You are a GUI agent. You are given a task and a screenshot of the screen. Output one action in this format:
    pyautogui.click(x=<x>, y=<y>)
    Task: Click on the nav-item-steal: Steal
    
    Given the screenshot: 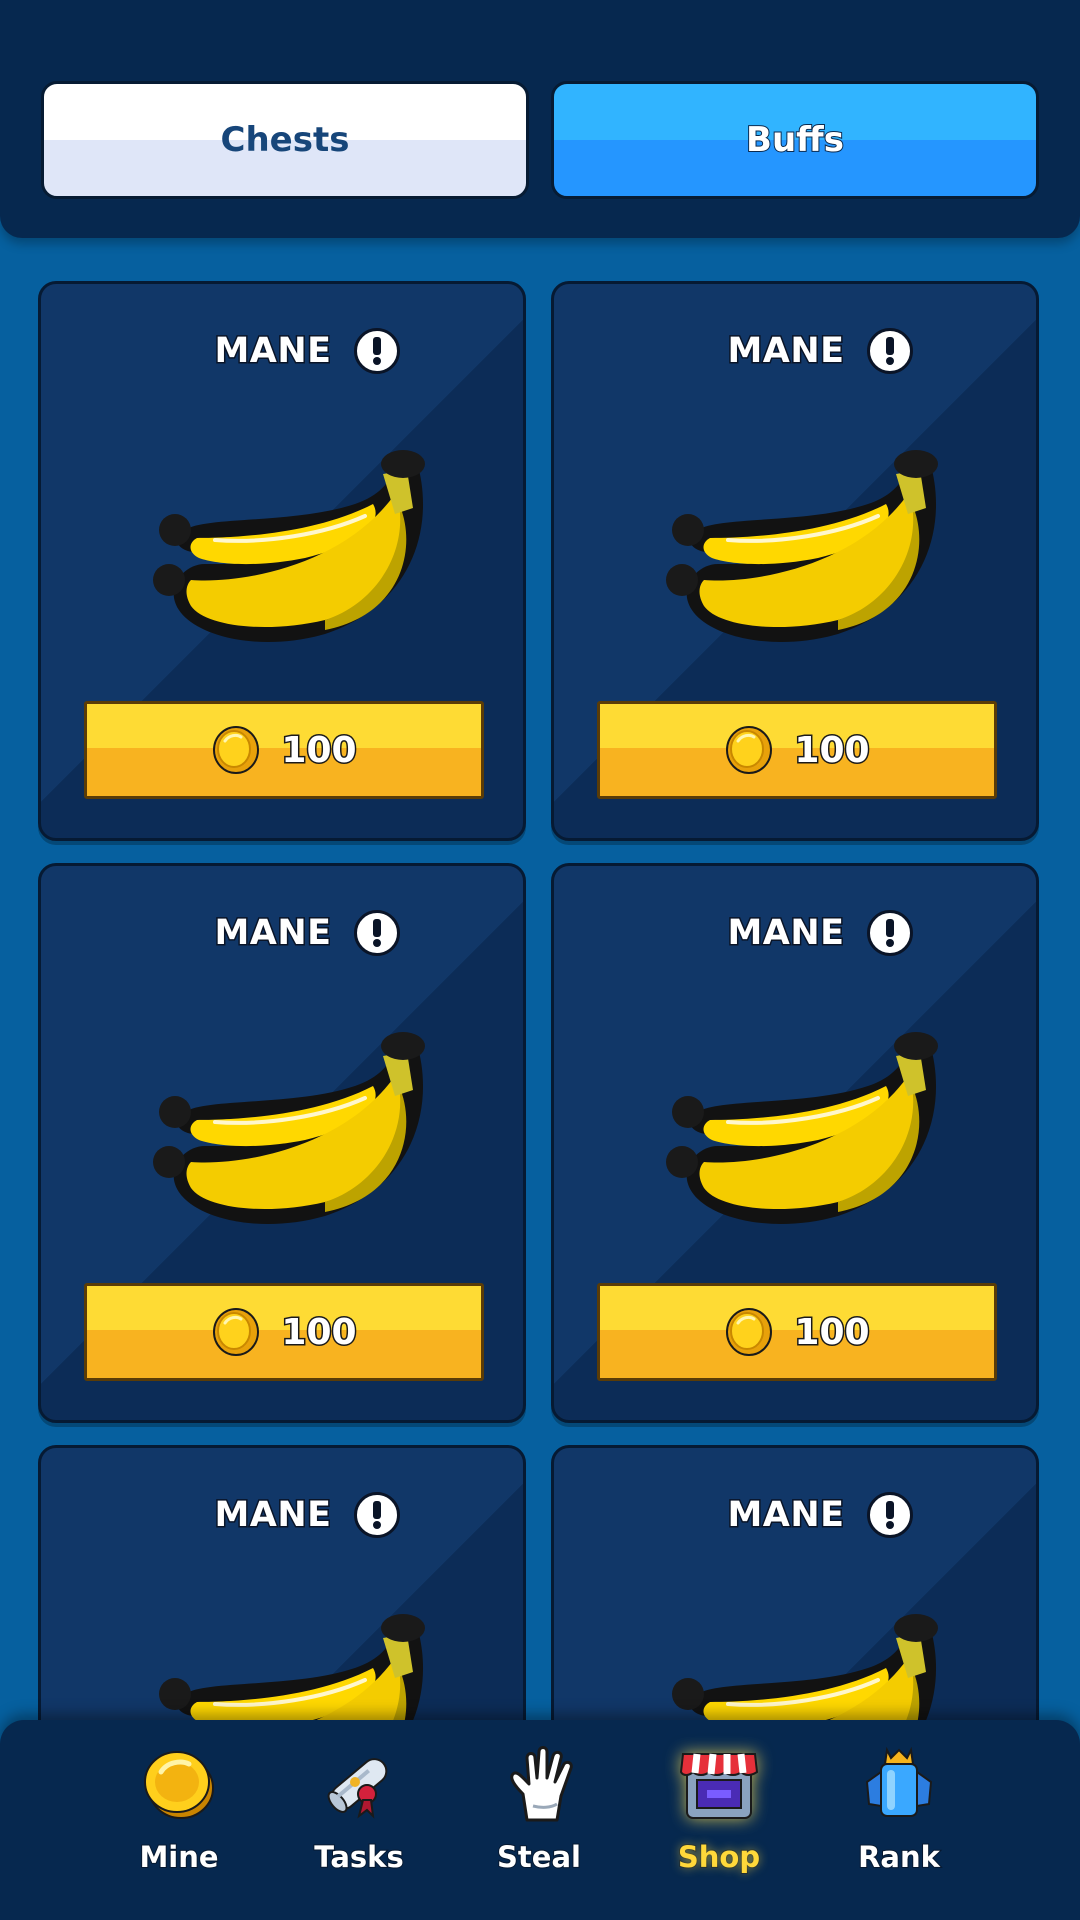 What is the action you would take?
    pyautogui.click(x=539, y=1820)
    